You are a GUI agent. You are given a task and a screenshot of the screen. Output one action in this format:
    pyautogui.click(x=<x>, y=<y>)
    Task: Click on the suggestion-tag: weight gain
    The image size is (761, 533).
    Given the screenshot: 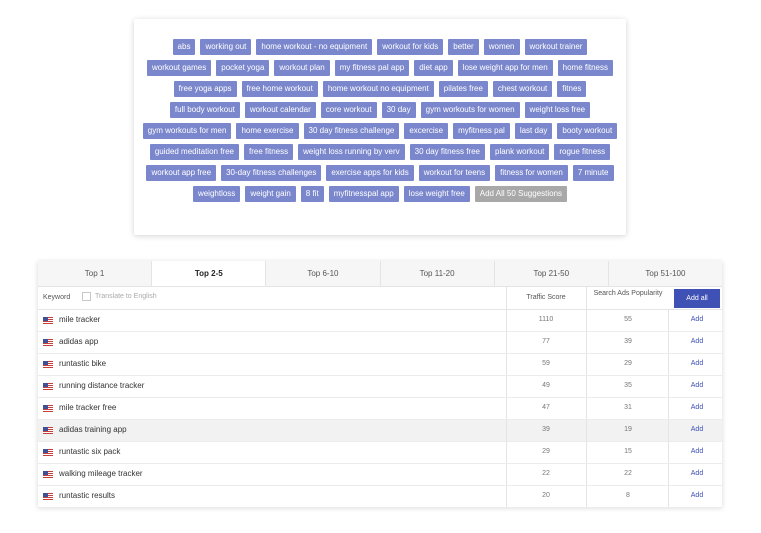 What is the action you would take?
    pyautogui.click(x=270, y=194)
    